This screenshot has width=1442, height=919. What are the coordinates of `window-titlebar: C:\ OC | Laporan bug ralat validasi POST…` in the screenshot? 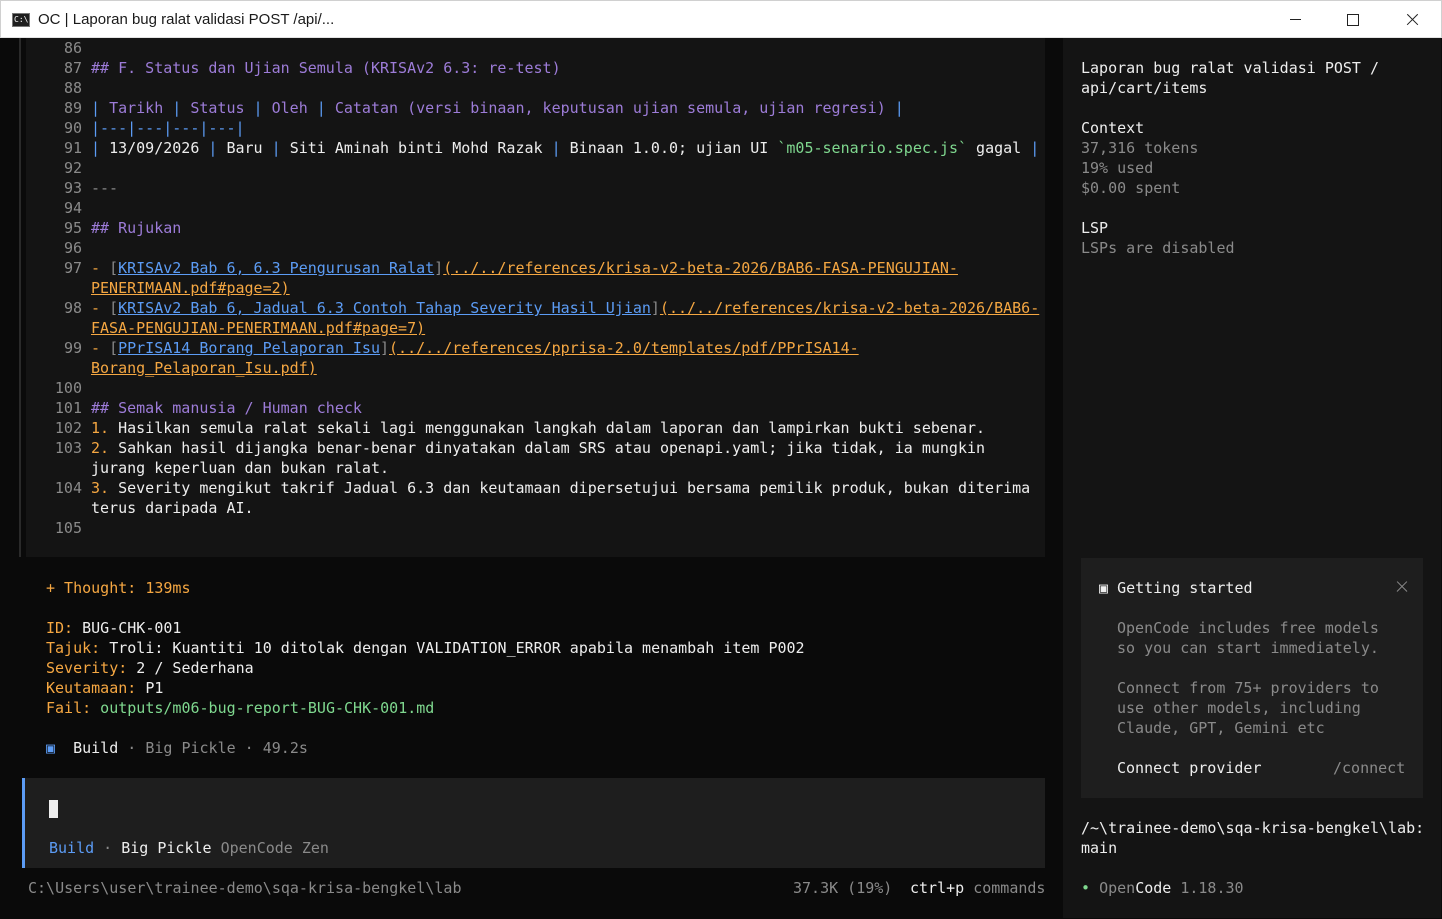 It's located at (721, 19).